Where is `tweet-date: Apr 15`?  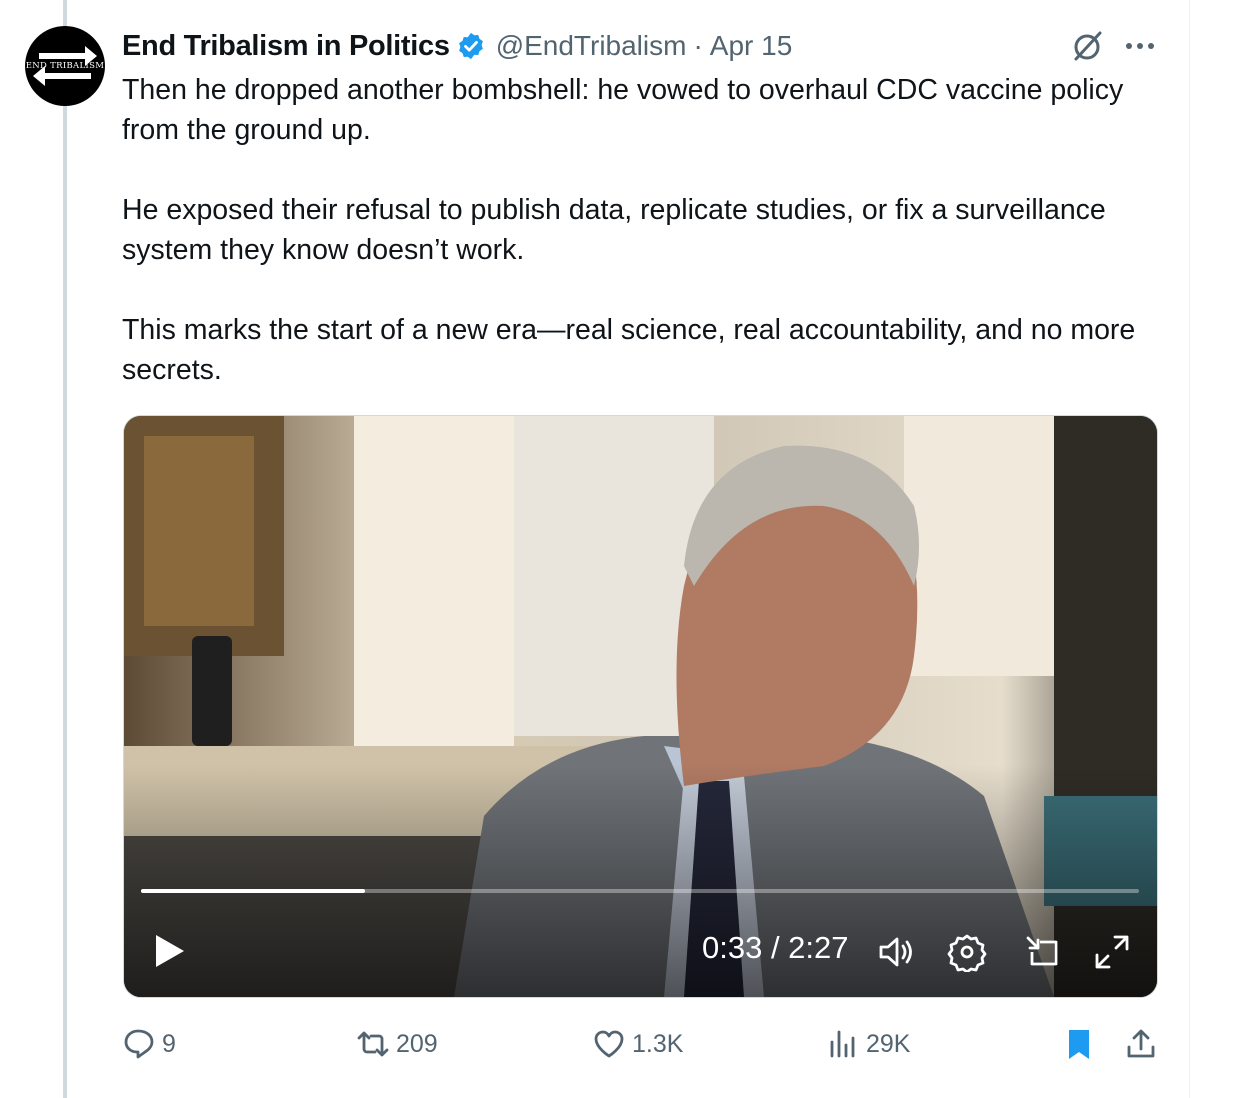
tweet-date: Apr 15 is located at coordinates (751, 46).